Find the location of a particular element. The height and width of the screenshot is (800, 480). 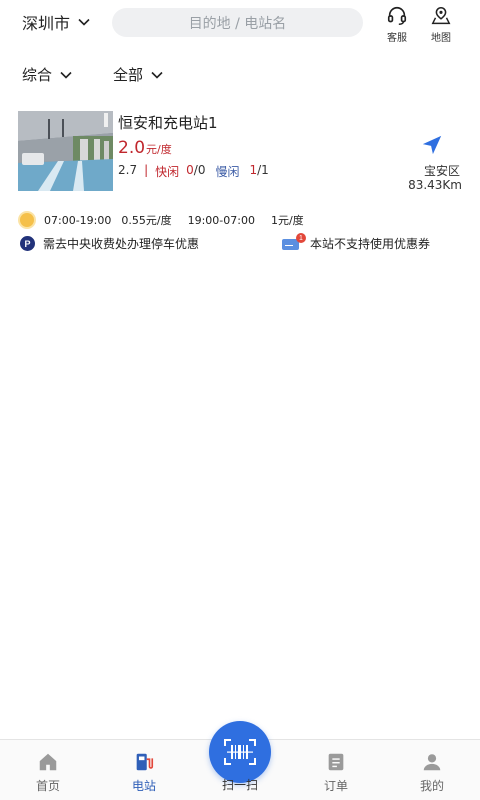

type-filter-label: 全部 is located at coordinates (128, 75).